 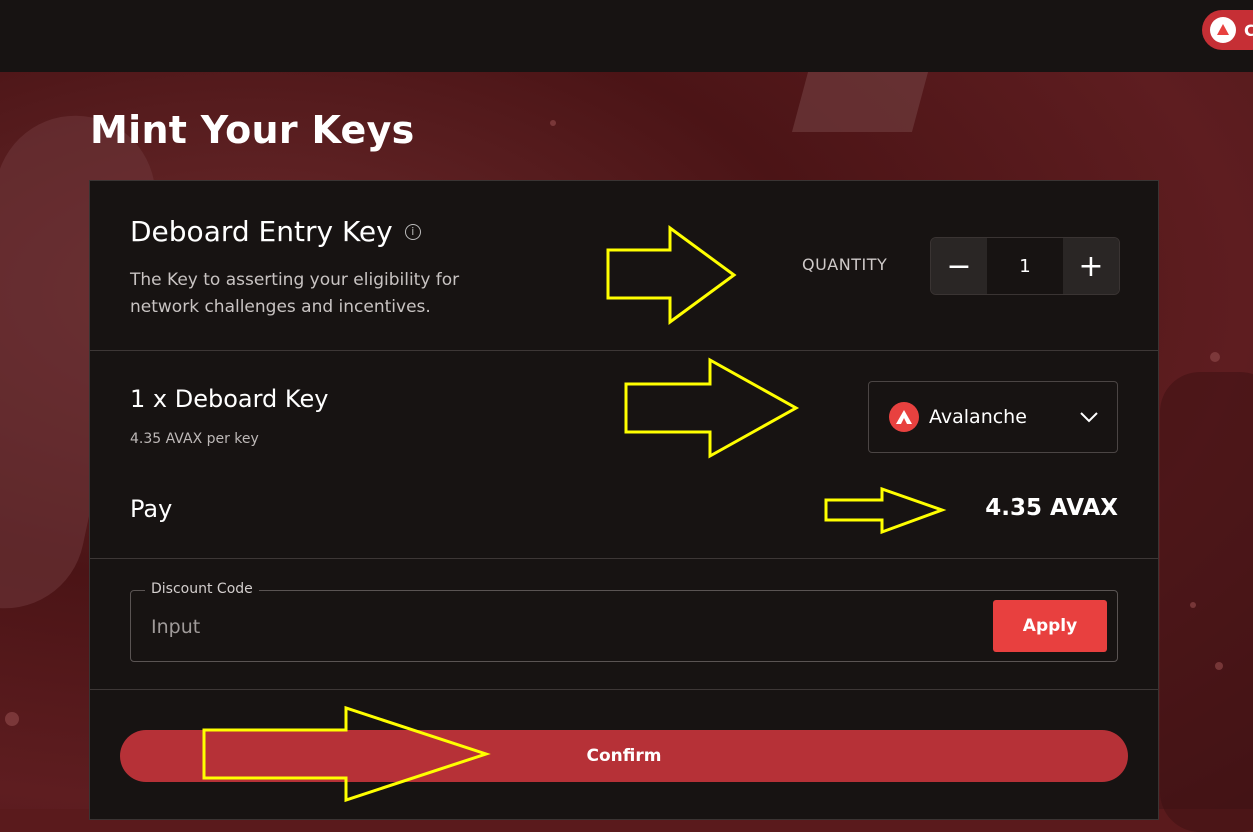 What do you see at coordinates (252, 130) in the screenshot?
I see `page-title: Mint Your Keys` at bounding box center [252, 130].